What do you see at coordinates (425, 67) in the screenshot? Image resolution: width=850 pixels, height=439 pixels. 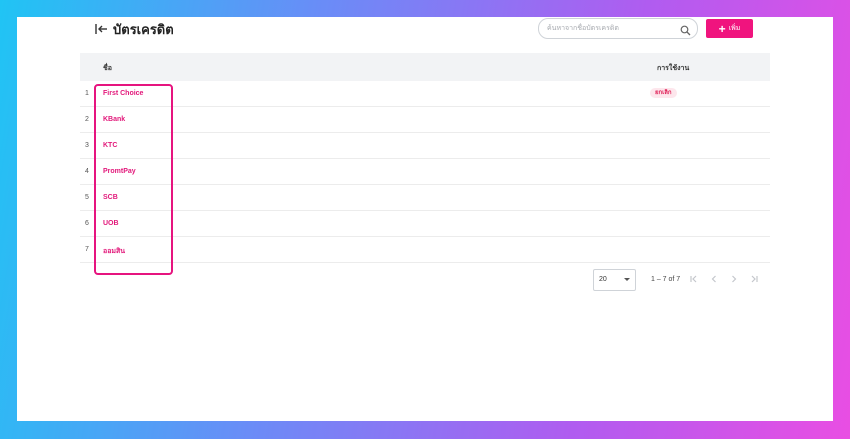 I see `table-header: ชื่อ การใช้งาน` at bounding box center [425, 67].